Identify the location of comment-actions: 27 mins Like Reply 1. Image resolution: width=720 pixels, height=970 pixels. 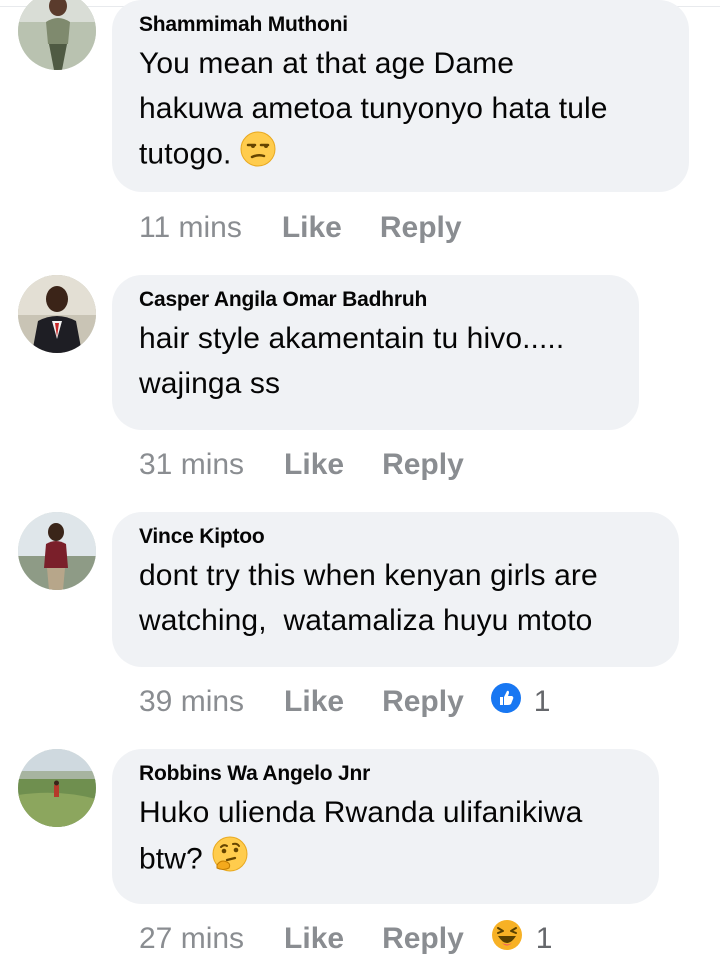
(345, 939).